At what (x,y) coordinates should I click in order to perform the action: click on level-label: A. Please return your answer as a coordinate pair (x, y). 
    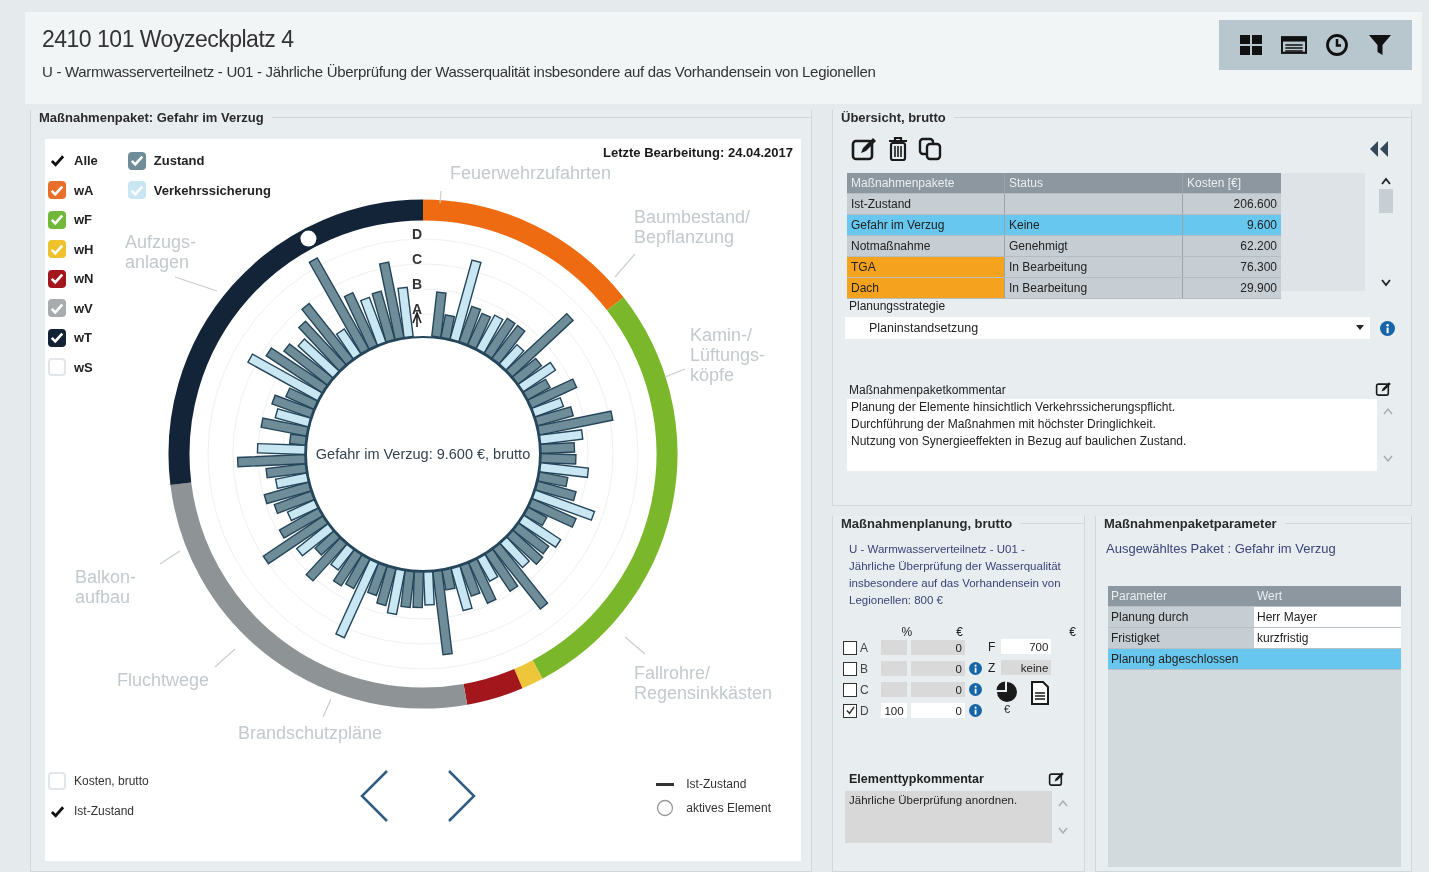
    Looking at the image, I should click on (417, 309).